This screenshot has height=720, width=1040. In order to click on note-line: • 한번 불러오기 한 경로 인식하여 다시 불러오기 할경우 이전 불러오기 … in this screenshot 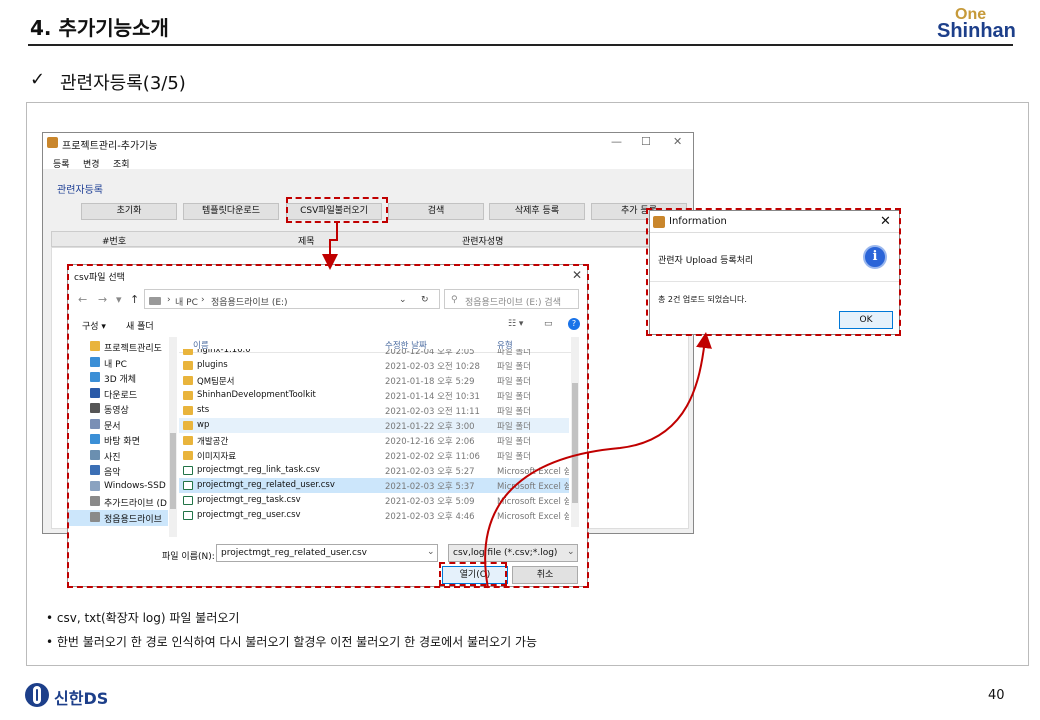, I will do `click(292, 642)`.